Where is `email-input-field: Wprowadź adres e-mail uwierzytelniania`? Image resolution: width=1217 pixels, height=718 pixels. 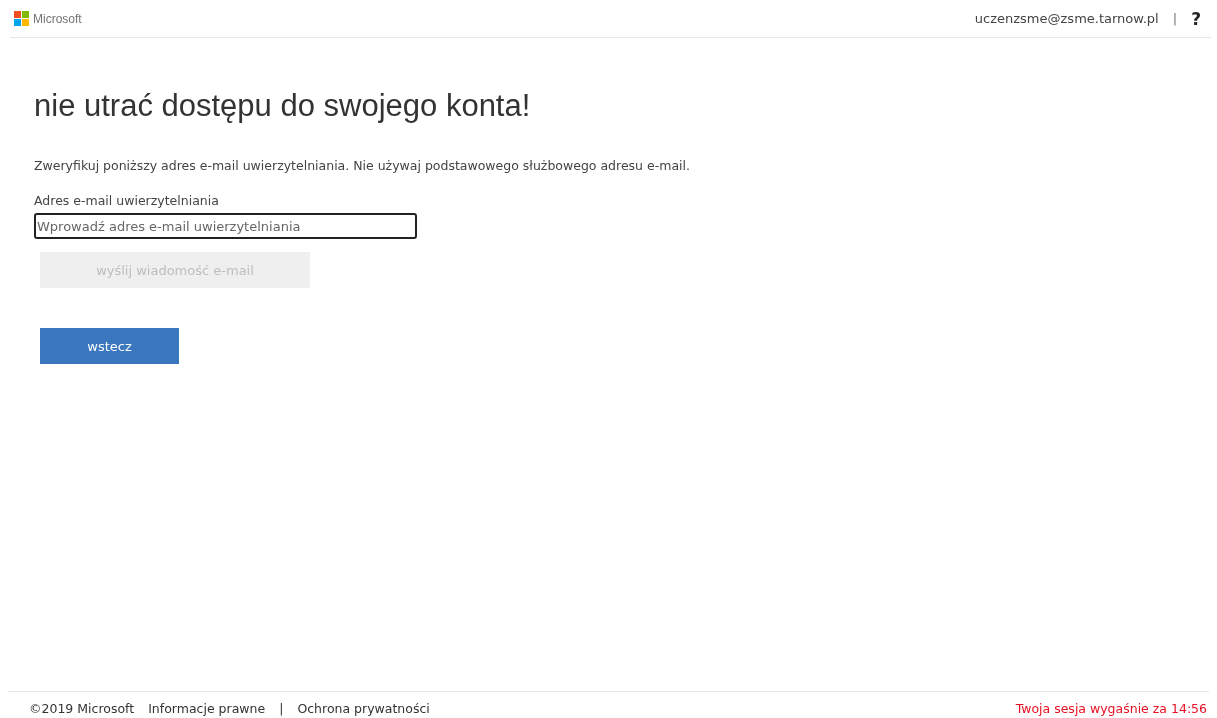 email-input-field: Wprowadź adres e-mail uwierzytelniania is located at coordinates (225, 226).